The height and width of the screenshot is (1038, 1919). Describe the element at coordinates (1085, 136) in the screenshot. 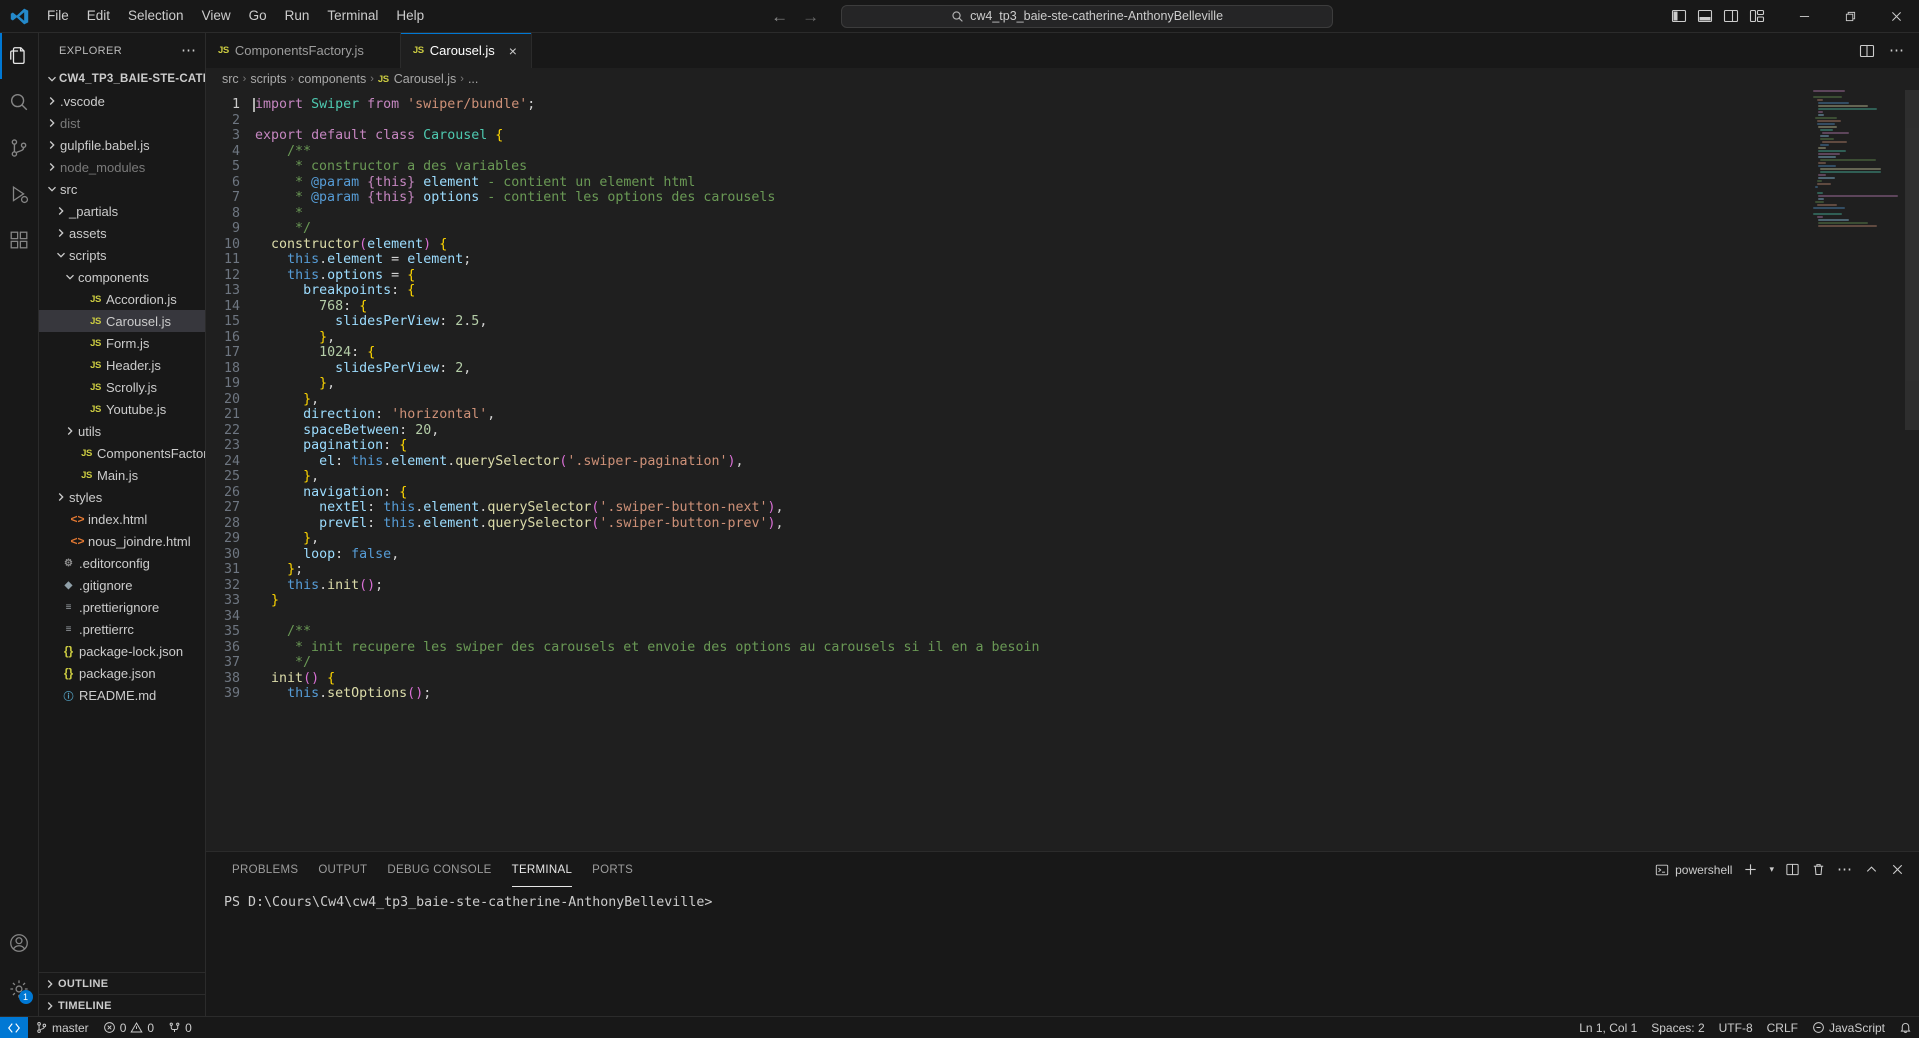

I see `code-line: export default class Carousel {` at that location.